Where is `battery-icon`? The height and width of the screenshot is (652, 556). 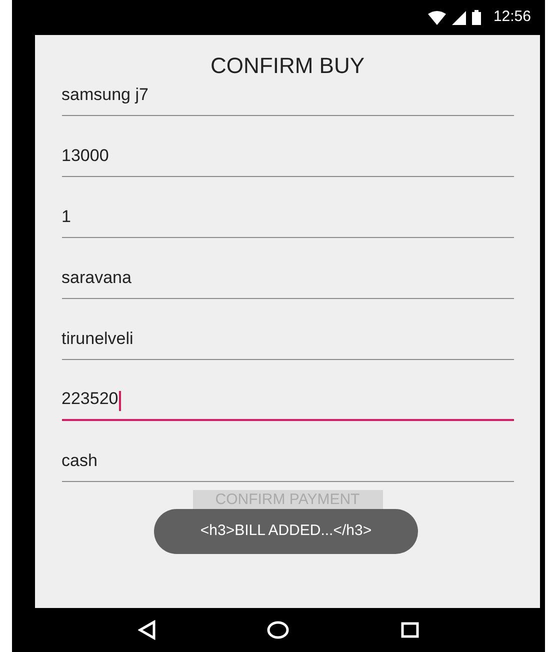
battery-icon is located at coordinates (477, 17).